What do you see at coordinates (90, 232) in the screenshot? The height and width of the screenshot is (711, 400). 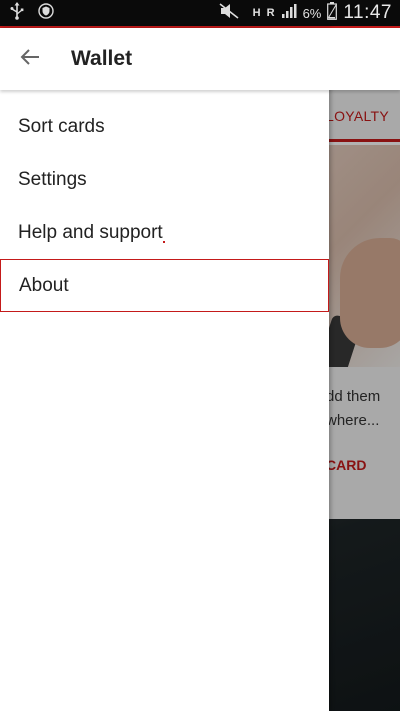 I see `menu-item-label: Help and support` at bounding box center [90, 232].